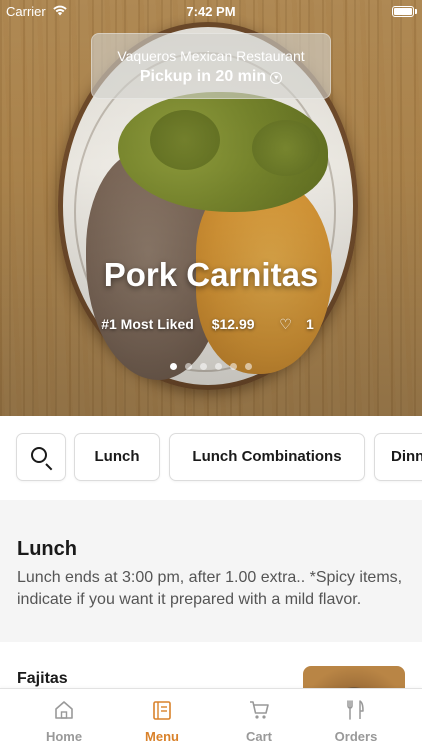 This screenshot has height=750, width=422. What do you see at coordinates (276, 78) in the screenshot?
I see `chevron-down-icon: ▾` at bounding box center [276, 78].